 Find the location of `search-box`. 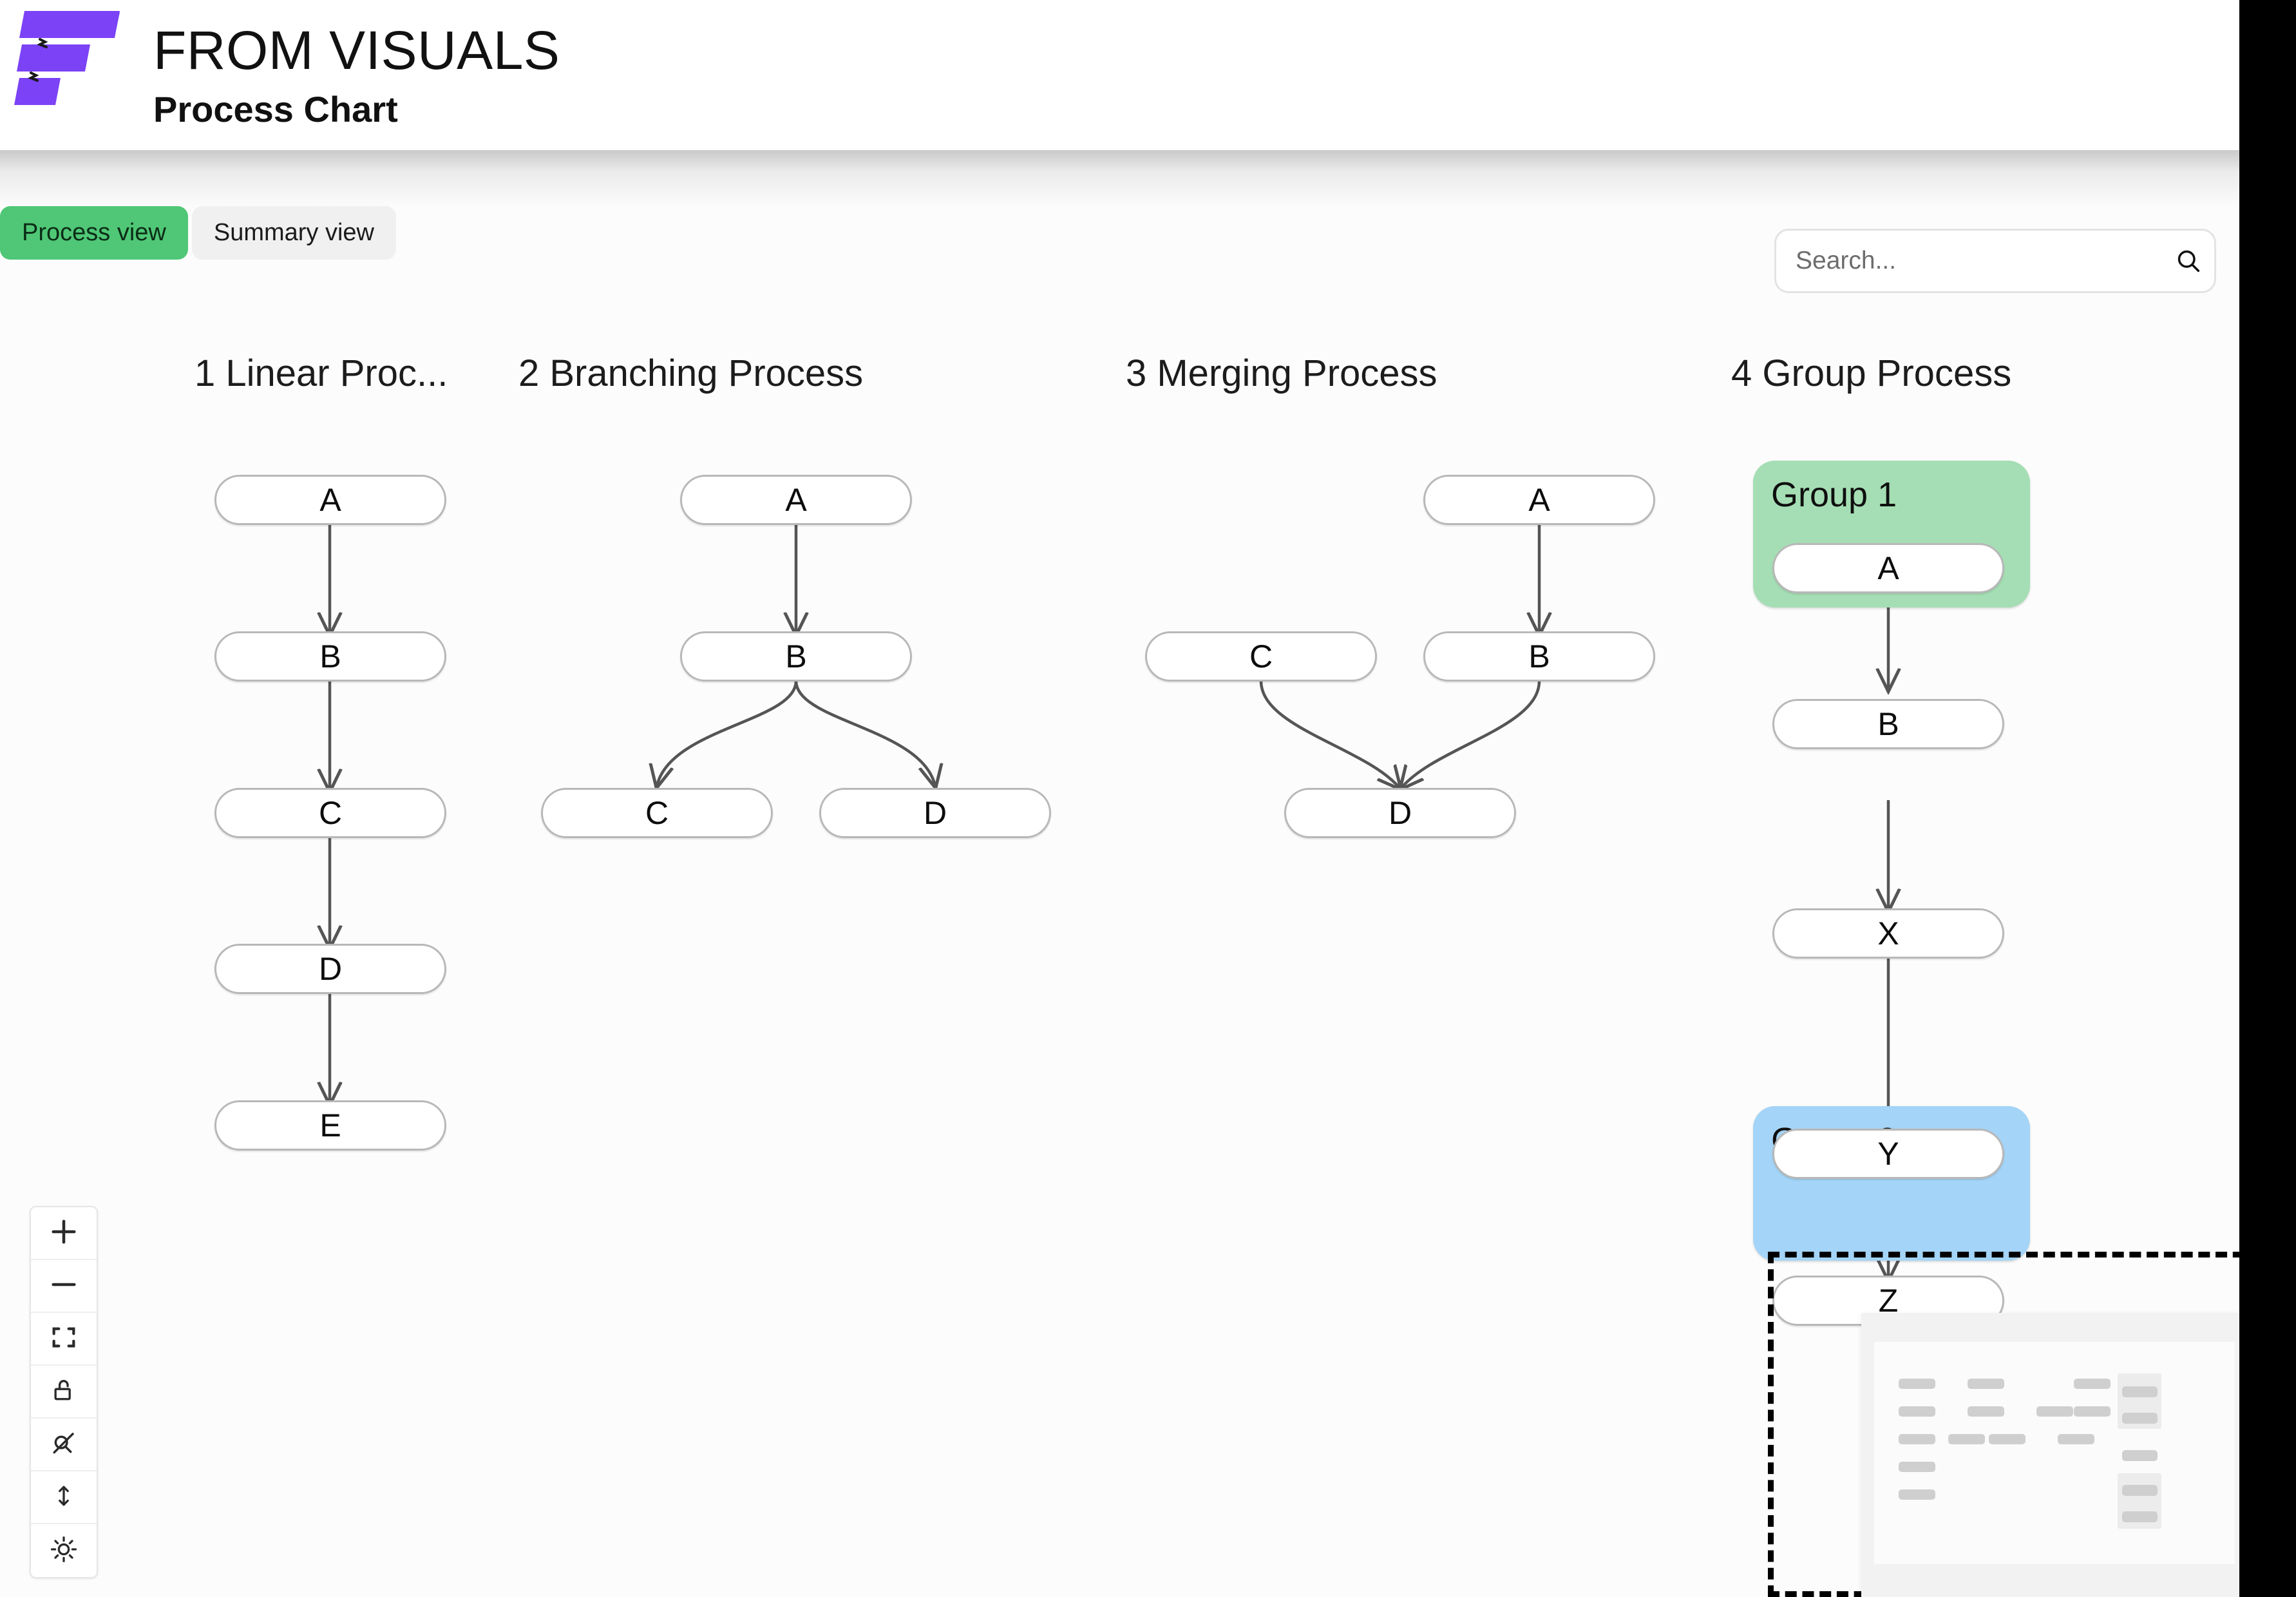

search-box is located at coordinates (1995, 261).